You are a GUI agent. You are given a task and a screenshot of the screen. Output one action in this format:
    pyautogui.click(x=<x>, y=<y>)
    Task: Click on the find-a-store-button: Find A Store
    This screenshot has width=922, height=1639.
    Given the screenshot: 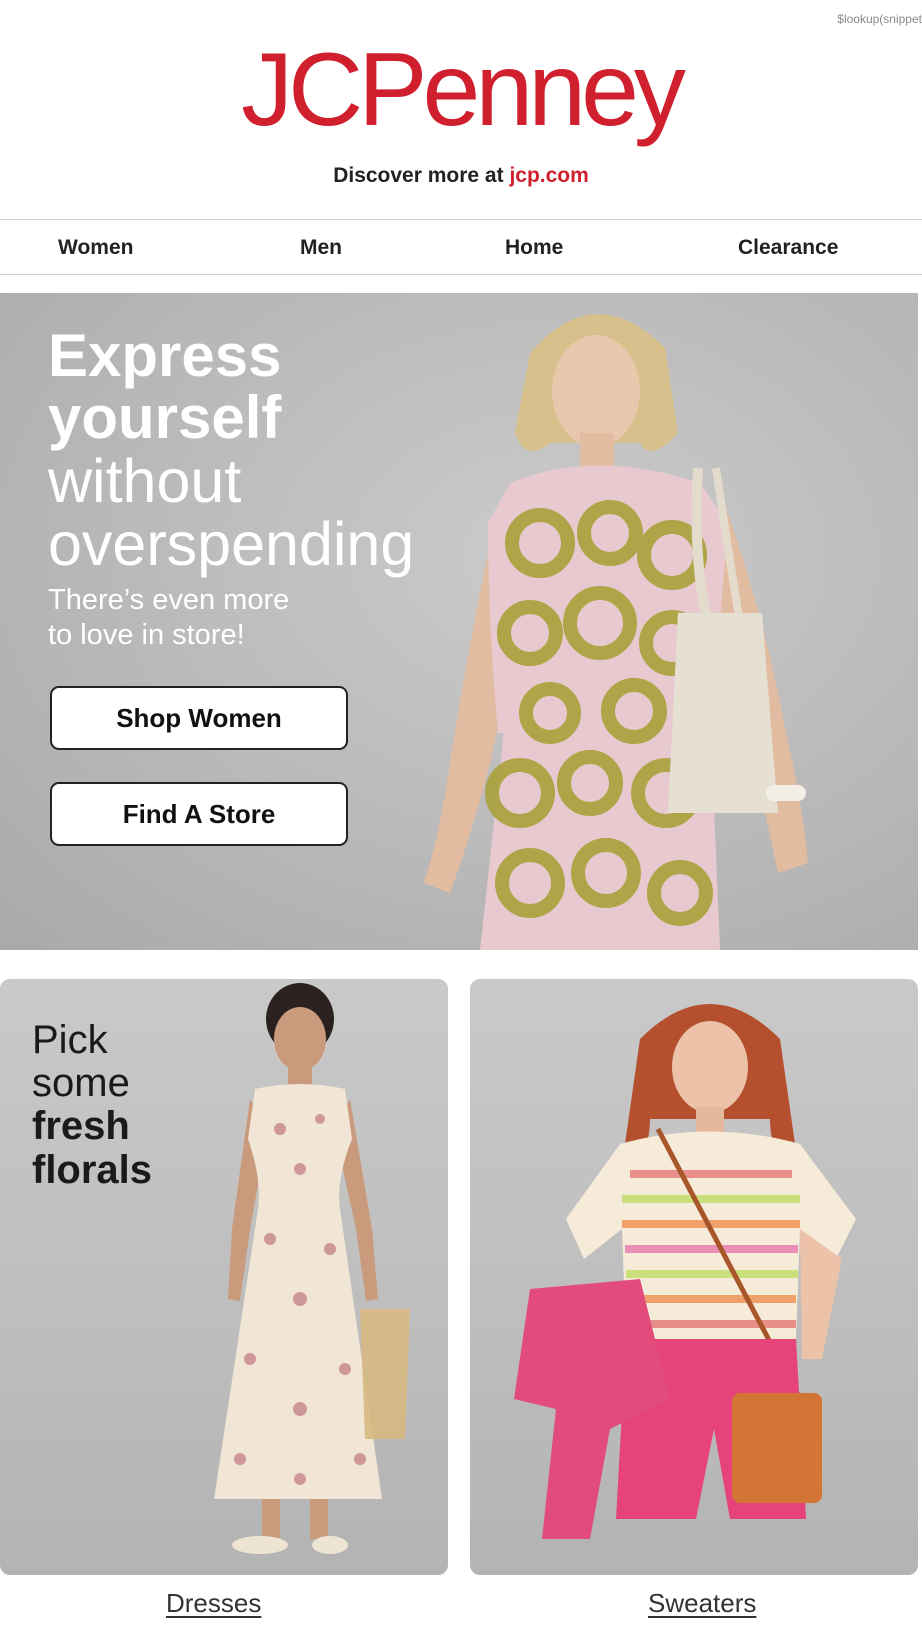 What is the action you would take?
    pyautogui.click(x=199, y=814)
    